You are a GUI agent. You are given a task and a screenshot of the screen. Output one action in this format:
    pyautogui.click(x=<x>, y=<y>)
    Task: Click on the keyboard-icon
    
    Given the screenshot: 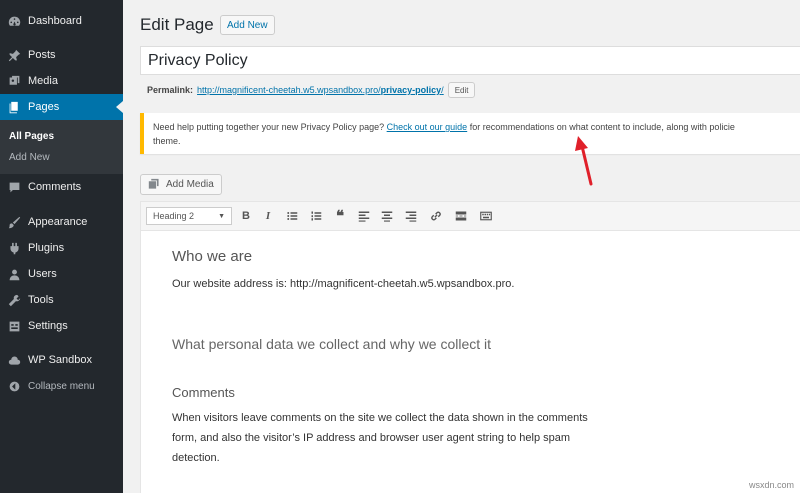 What is the action you would take?
    pyautogui.click(x=486, y=216)
    